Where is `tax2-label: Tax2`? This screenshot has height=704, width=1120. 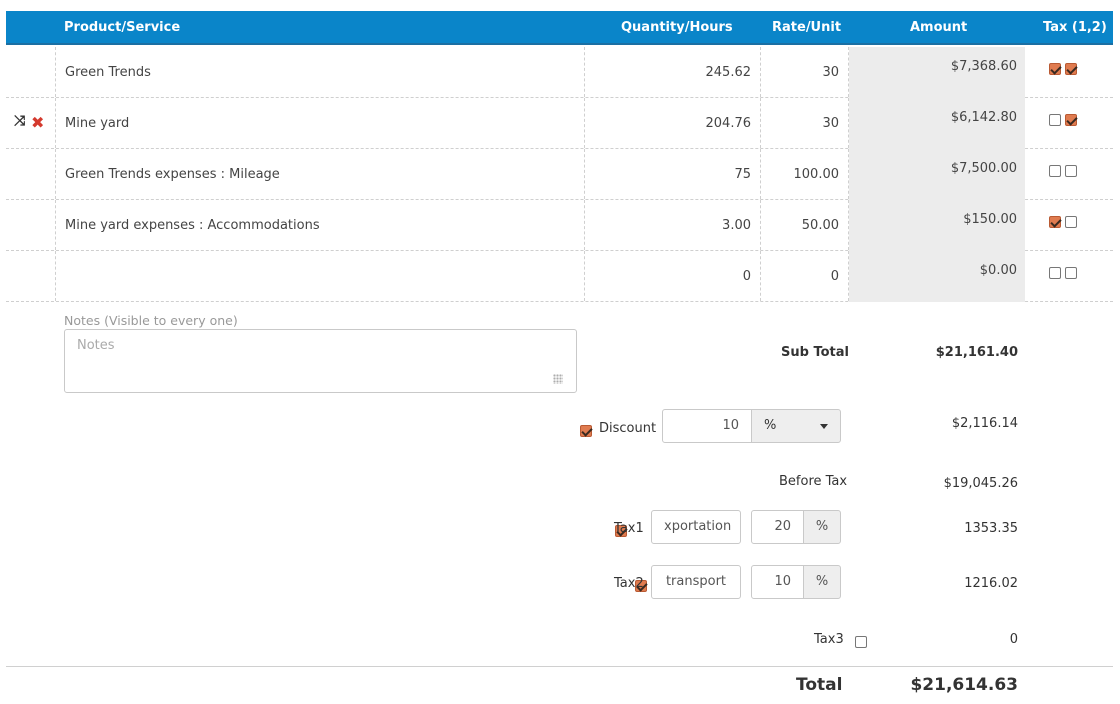 tax2-label: Tax2 is located at coordinates (629, 583).